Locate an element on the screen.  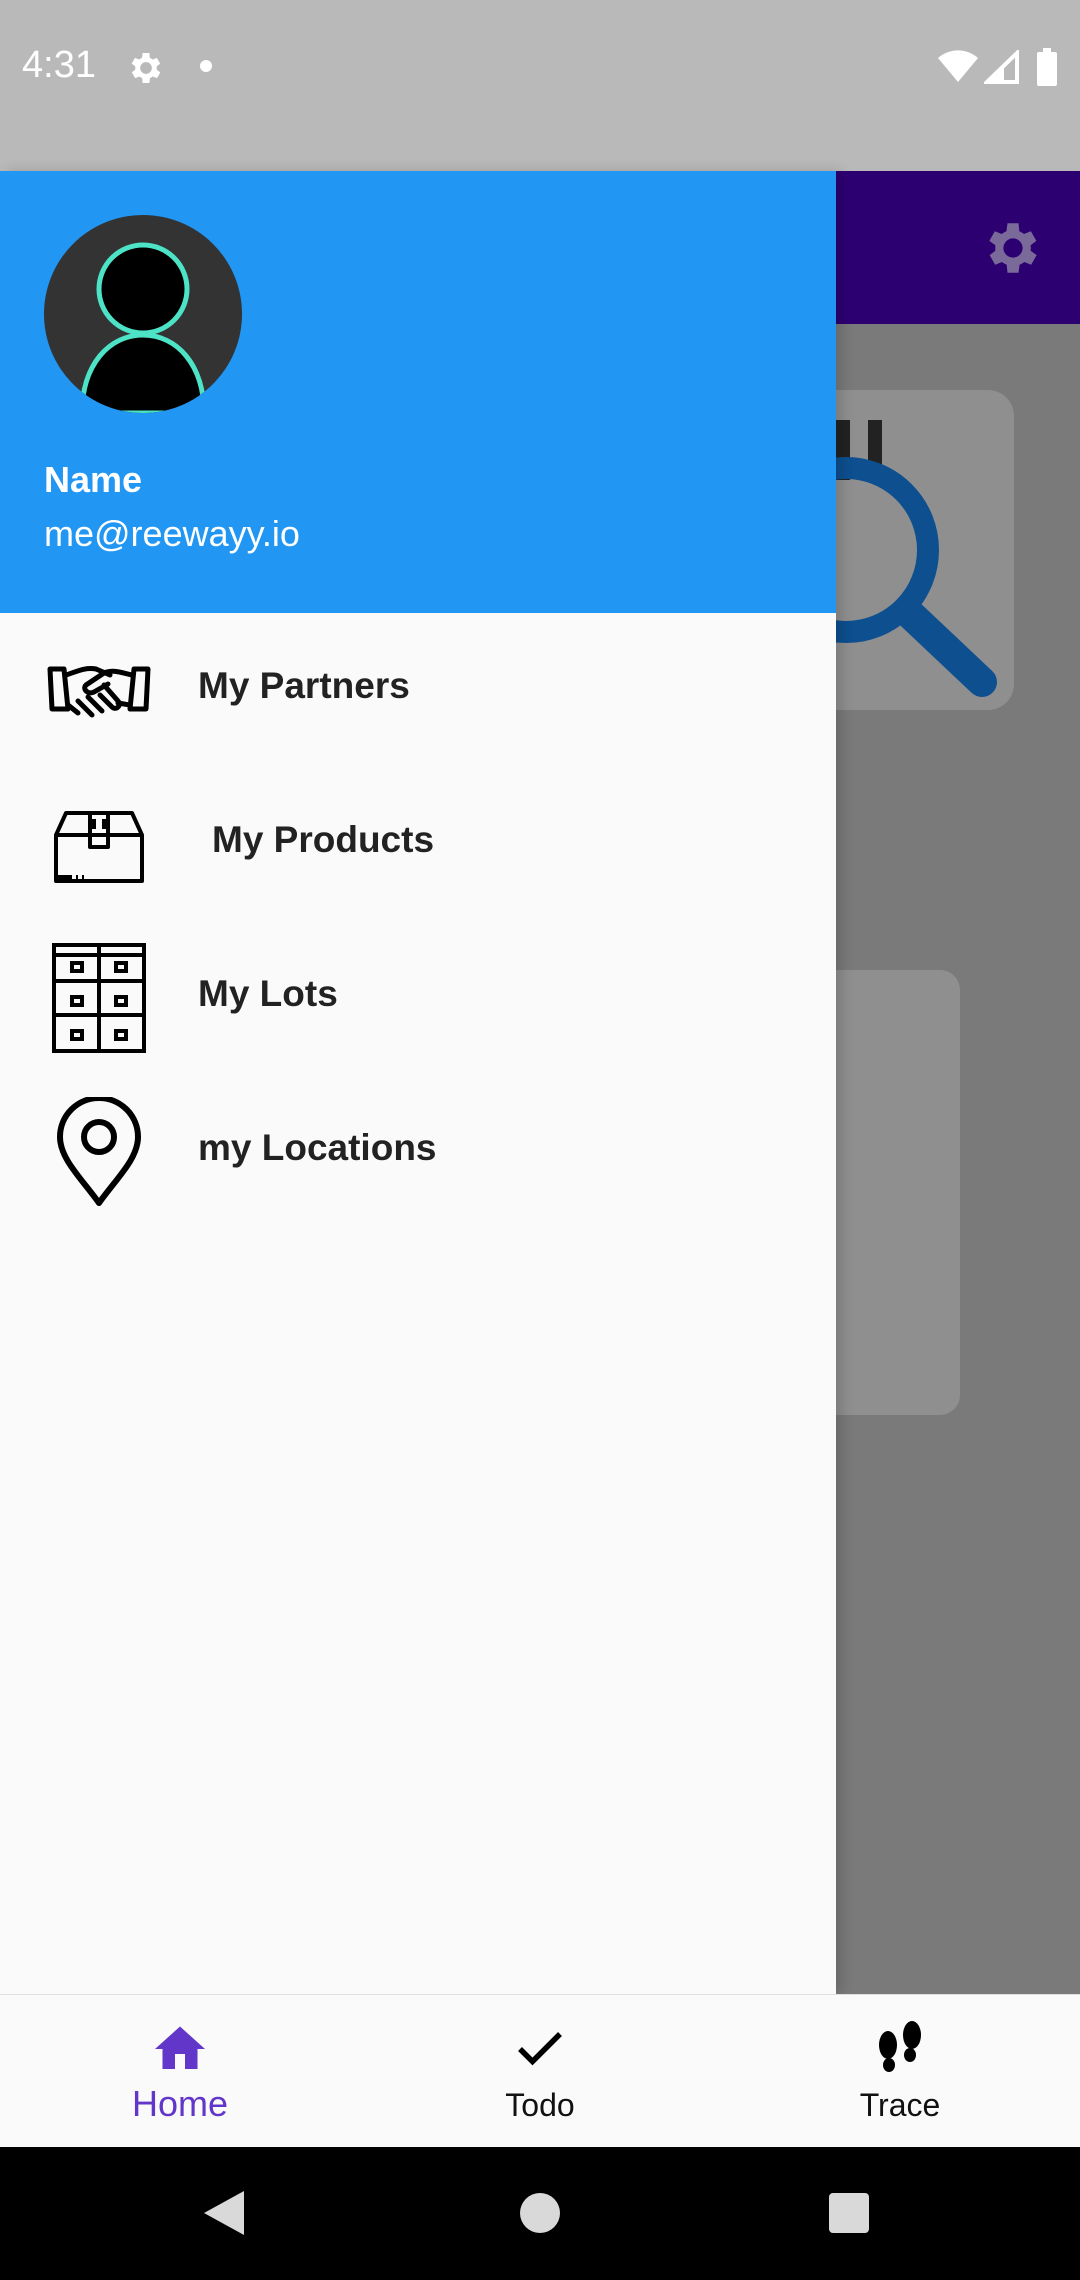
status-bar: 4:31 is located at coordinates (540, 85).